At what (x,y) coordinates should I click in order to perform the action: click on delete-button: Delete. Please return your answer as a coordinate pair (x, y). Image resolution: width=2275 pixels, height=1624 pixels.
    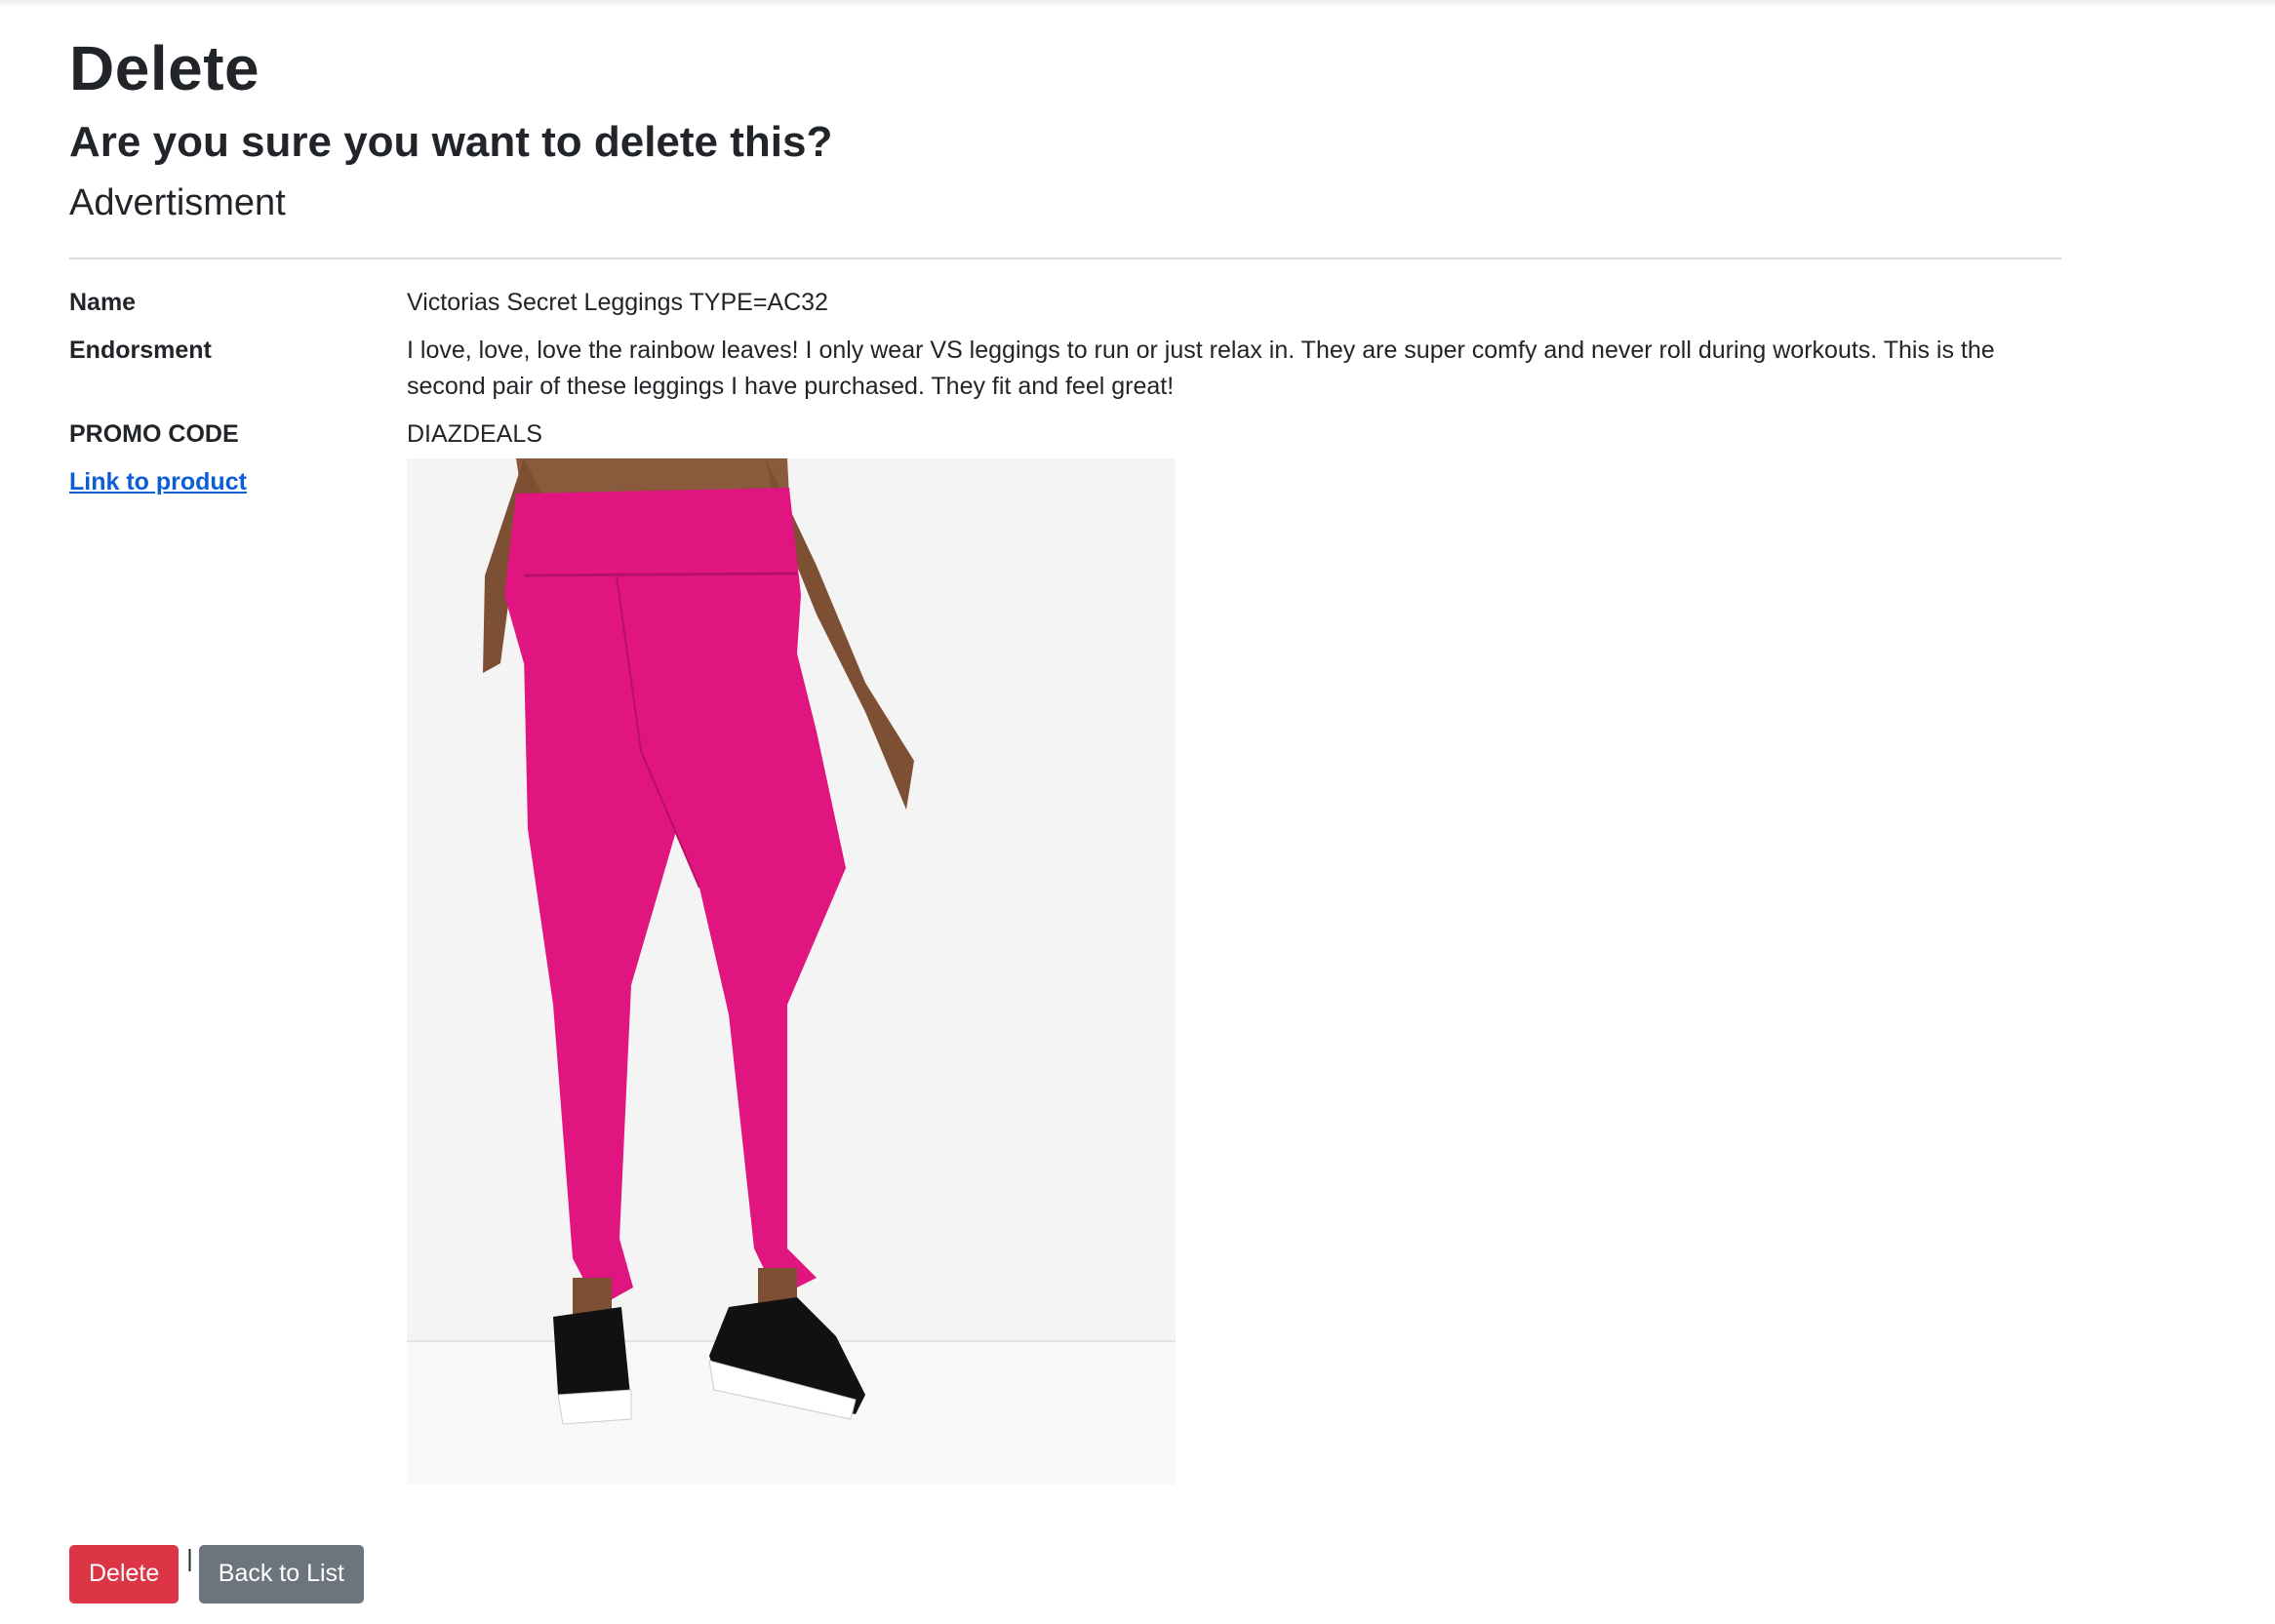
    Looking at the image, I should click on (124, 1574).